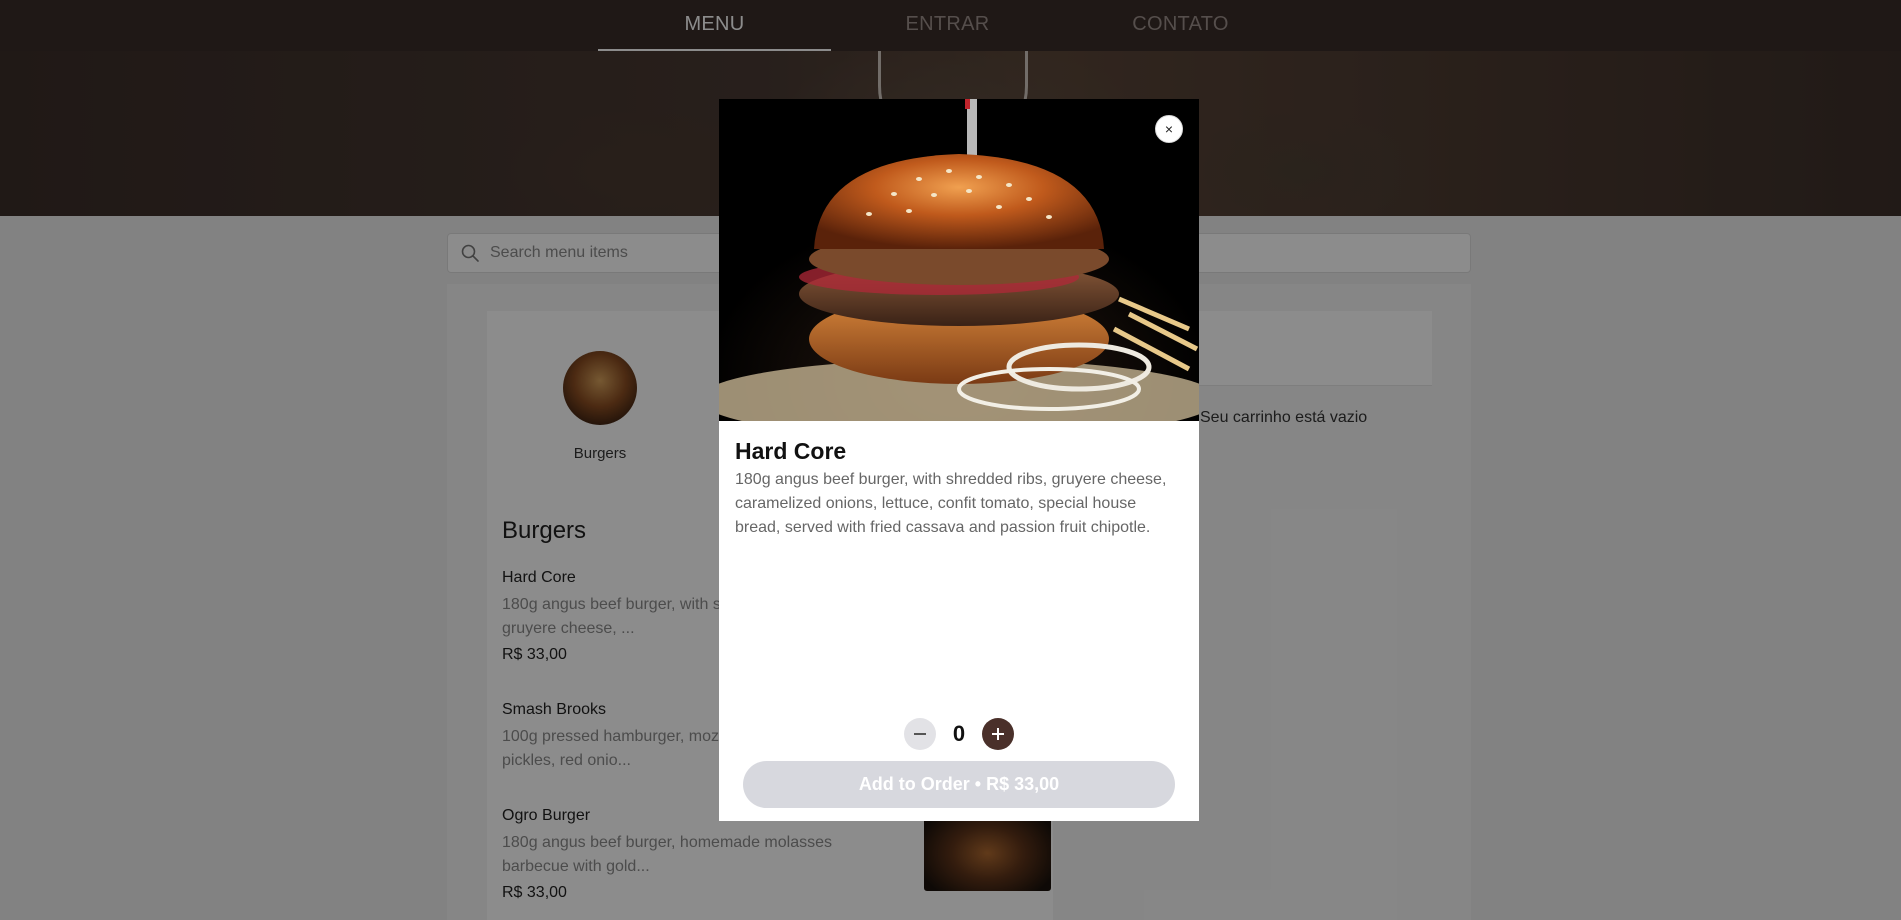  I want to click on close-icon: ×, so click(1169, 129).